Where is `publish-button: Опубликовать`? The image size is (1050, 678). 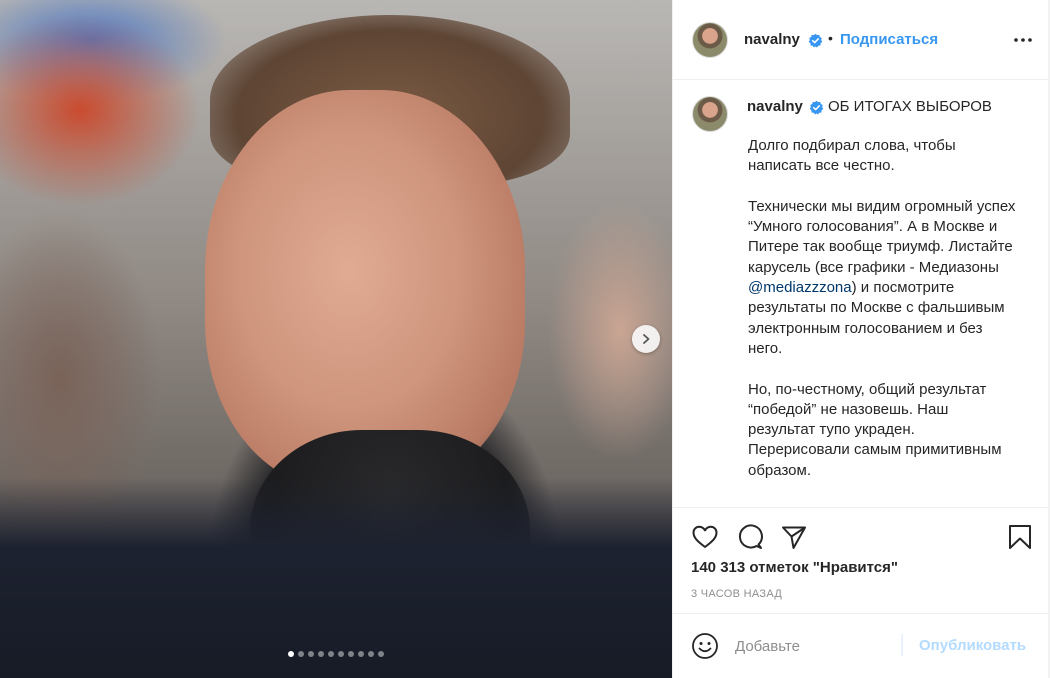 publish-button: Опубликовать is located at coordinates (972, 645).